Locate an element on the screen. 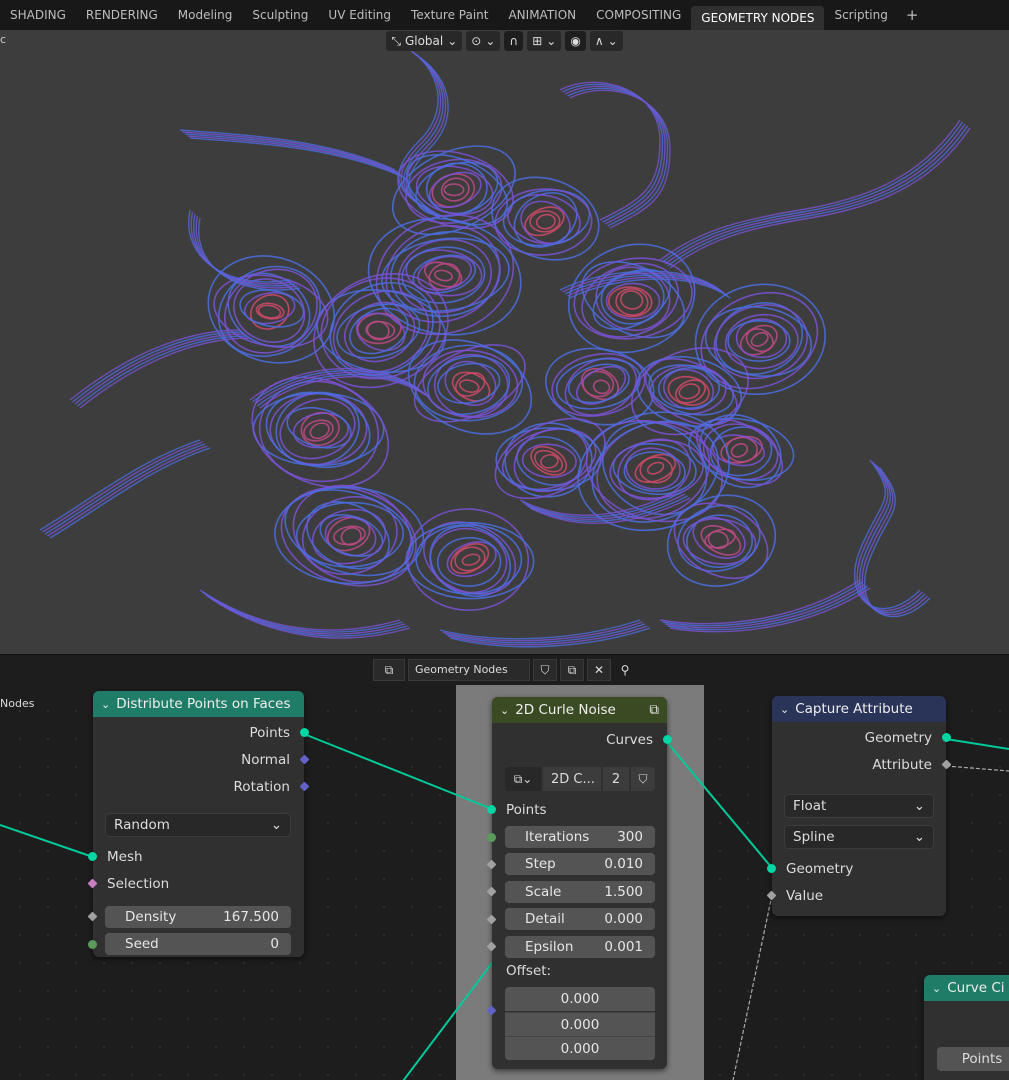  node-tree-icon: ⧉ is located at coordinates (389, 669).